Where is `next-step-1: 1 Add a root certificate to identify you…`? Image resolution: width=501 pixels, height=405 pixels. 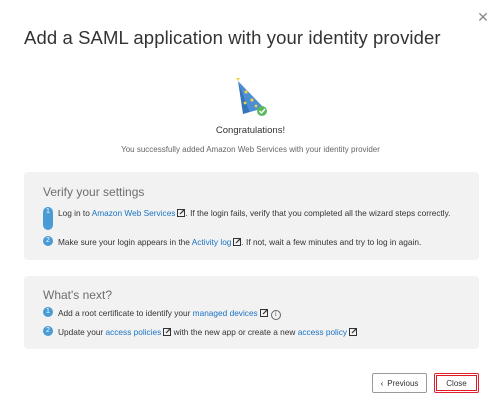 next-step-1: 1 Add a root certificate to identify you… is located at coordinates (251, 313).